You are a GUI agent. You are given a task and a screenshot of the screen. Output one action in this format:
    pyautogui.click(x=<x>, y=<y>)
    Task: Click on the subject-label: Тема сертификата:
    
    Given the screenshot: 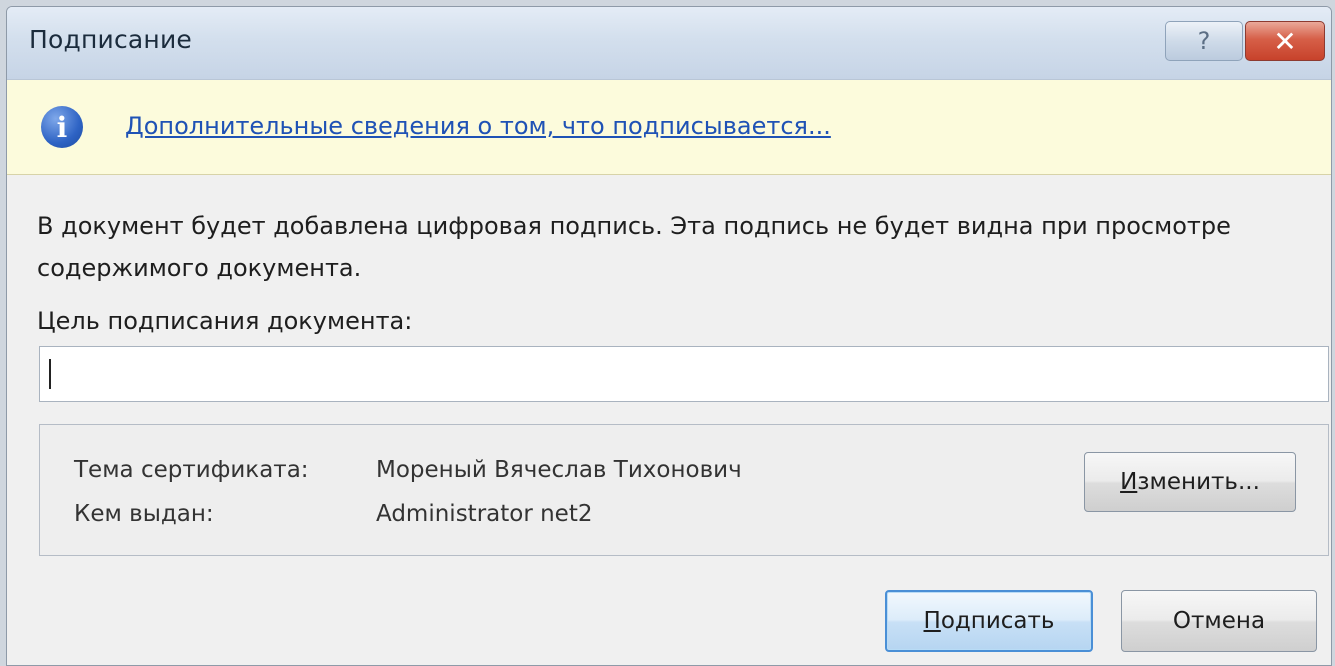 What is the action you would take?
    pyautogui.click(x=191, y=470)
    